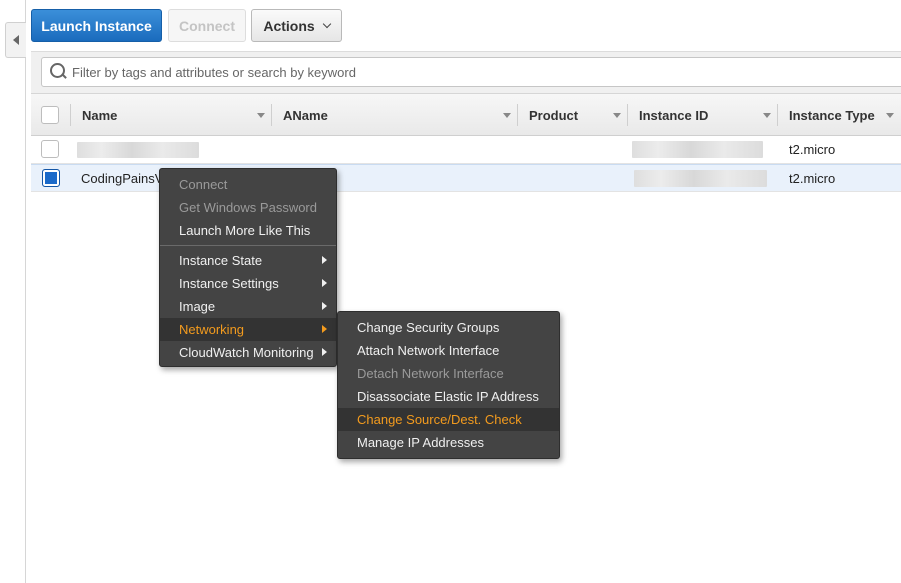 The height and width of the screenshot is (583, 901). What do you see at coordinates (13, 291) in the screenshot?
I see `side-panel-strip` at bounding box center [13, 291].